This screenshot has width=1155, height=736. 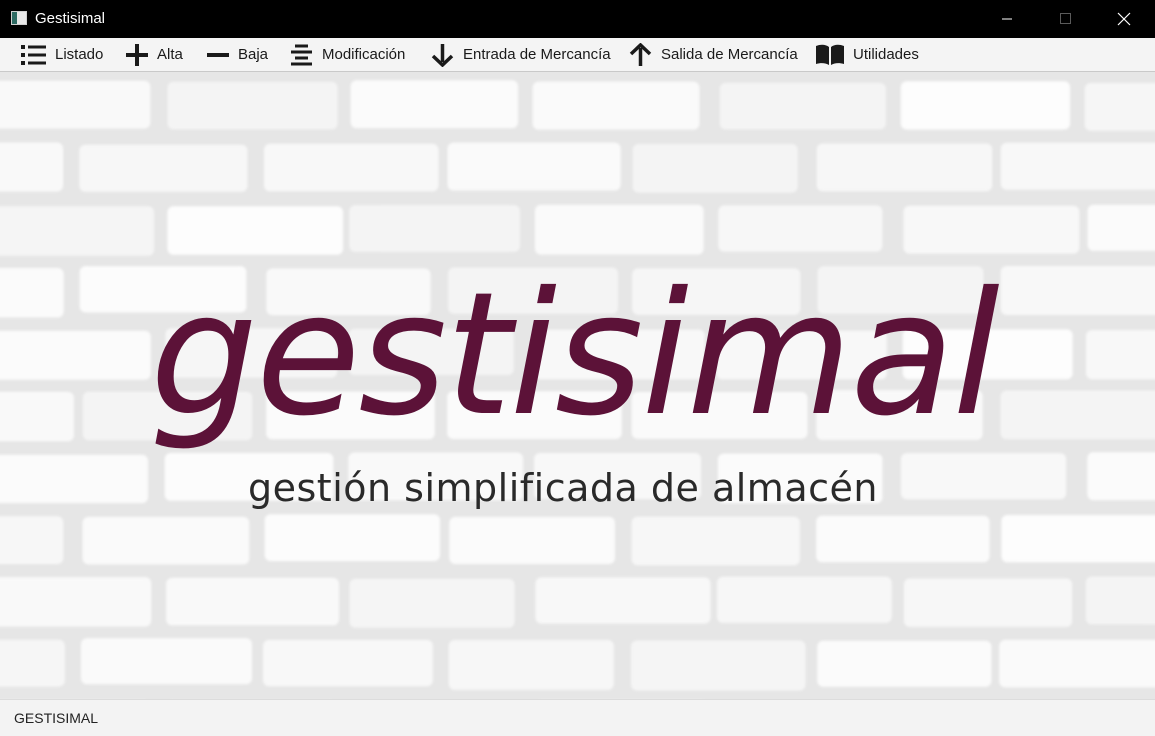 What do you see at coordinates (640, 54) in the screenshot?
I see `arrow-up-icon` at bounding box center [640, 54].